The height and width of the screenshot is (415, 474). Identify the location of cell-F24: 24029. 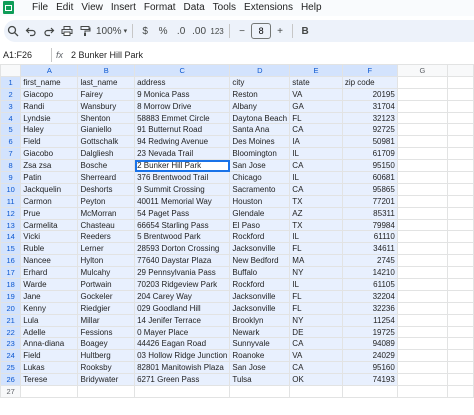
(369, 356).